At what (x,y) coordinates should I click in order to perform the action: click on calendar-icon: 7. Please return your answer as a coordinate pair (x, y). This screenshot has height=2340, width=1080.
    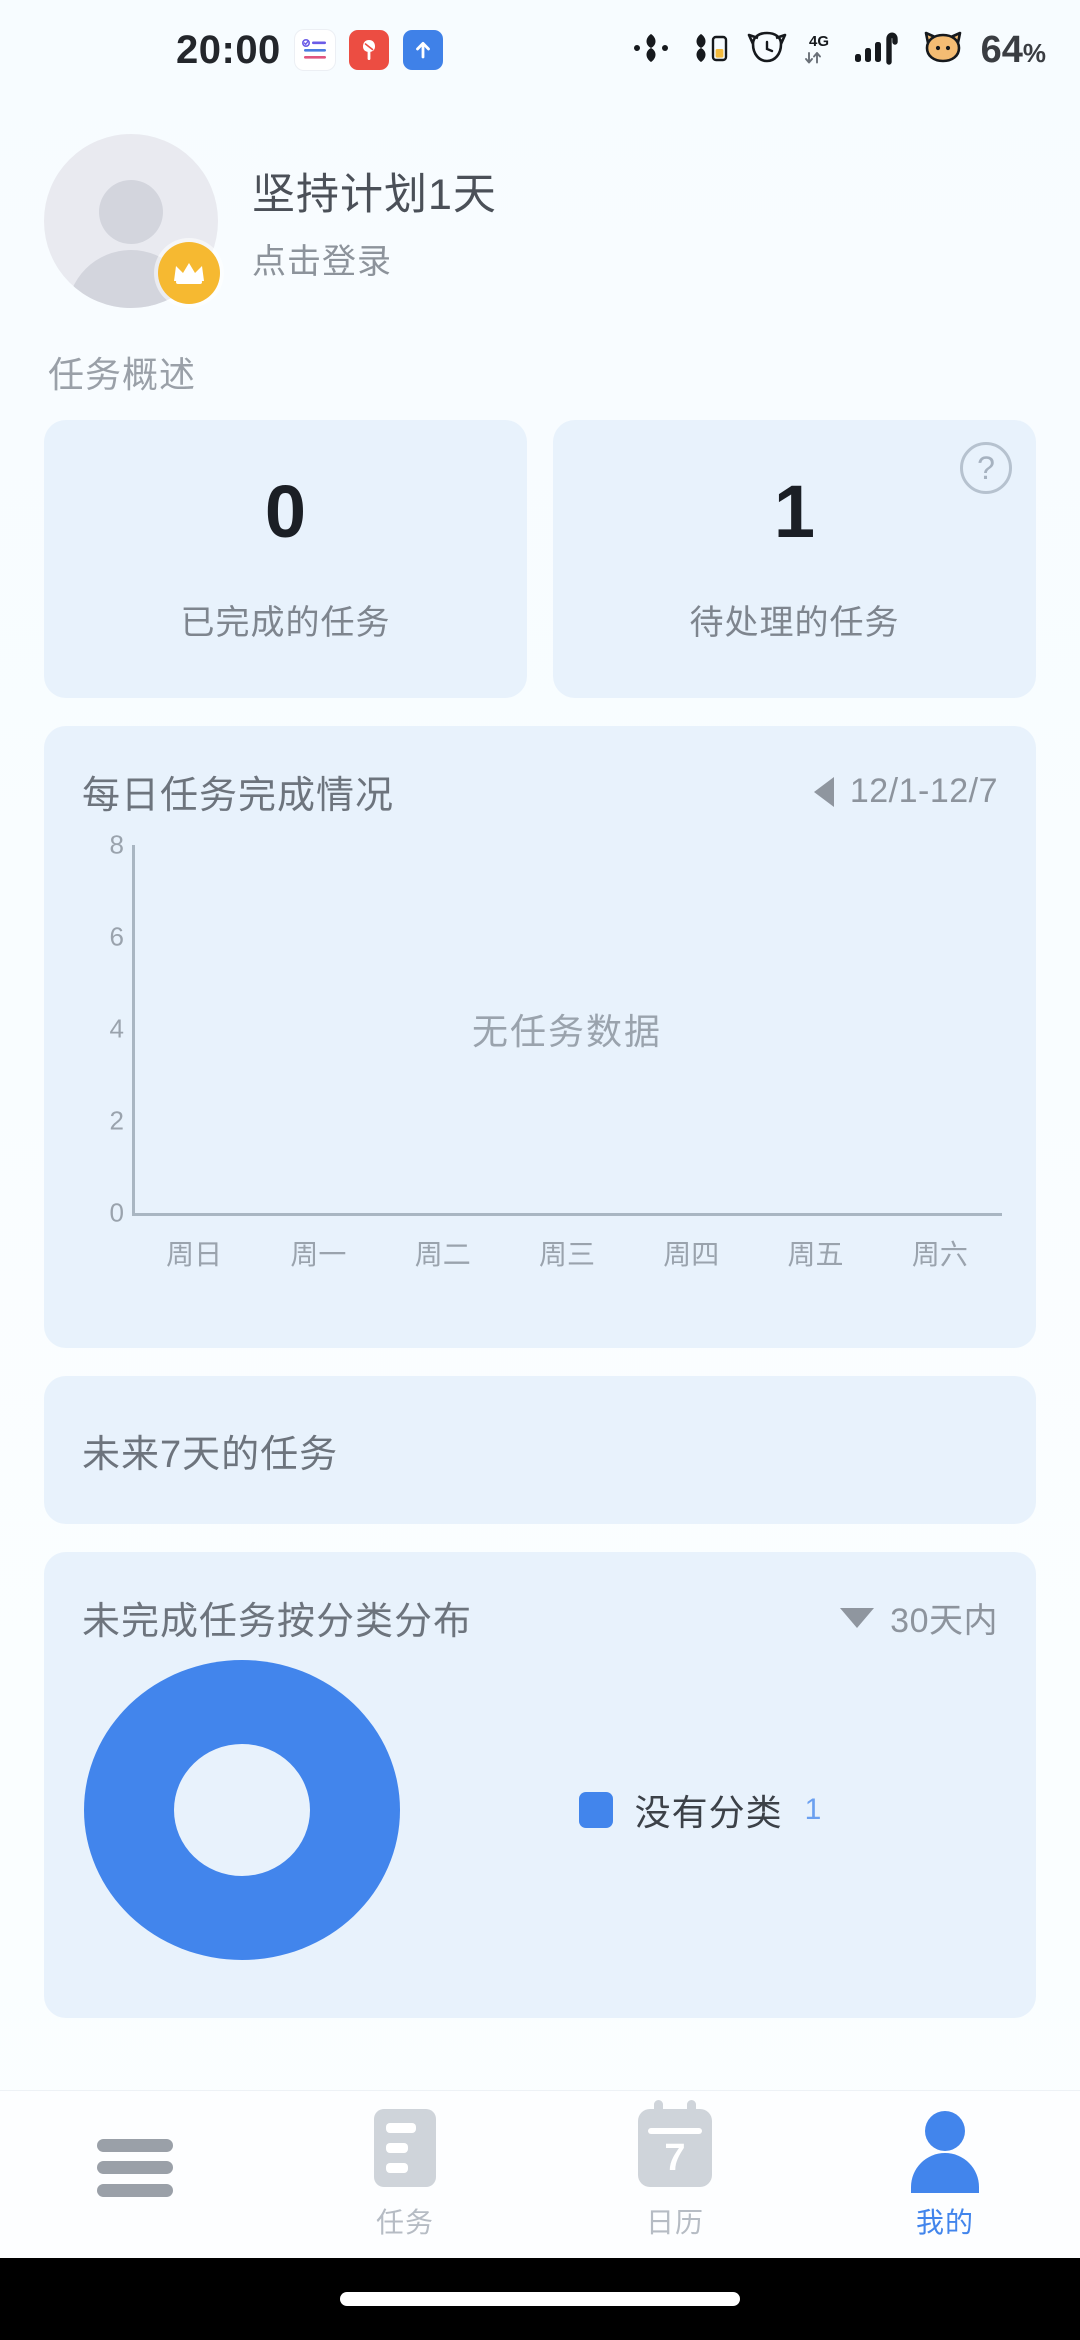
    Looking at the image, I should click on (675, 2143).